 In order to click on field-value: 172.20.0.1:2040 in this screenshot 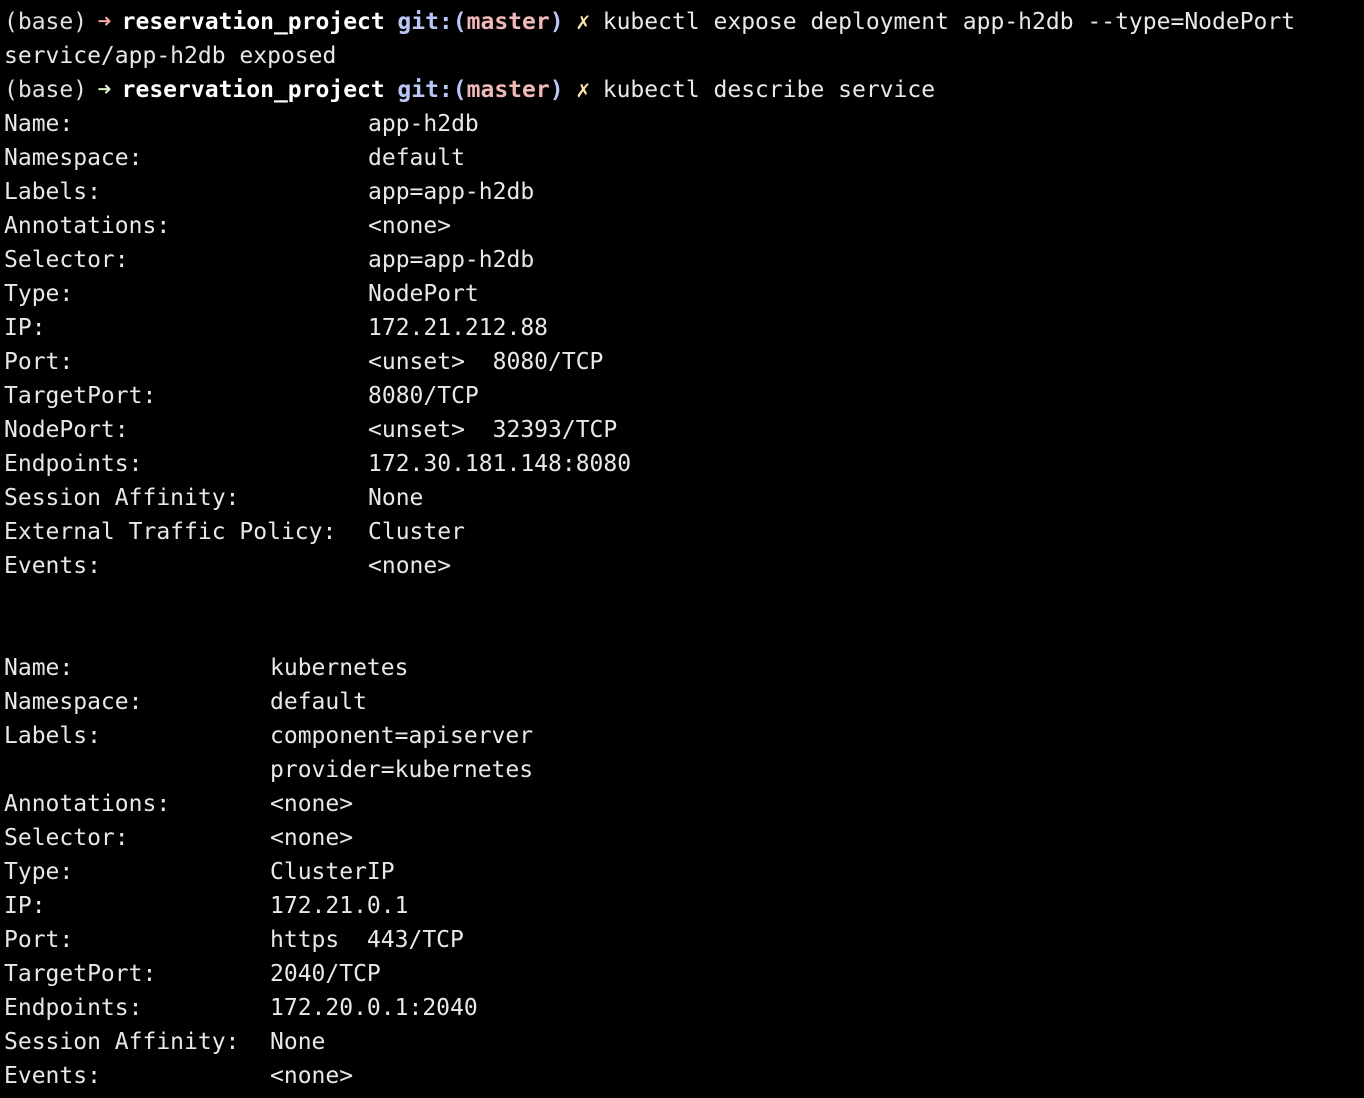, I will do `click(374, 1008)`.